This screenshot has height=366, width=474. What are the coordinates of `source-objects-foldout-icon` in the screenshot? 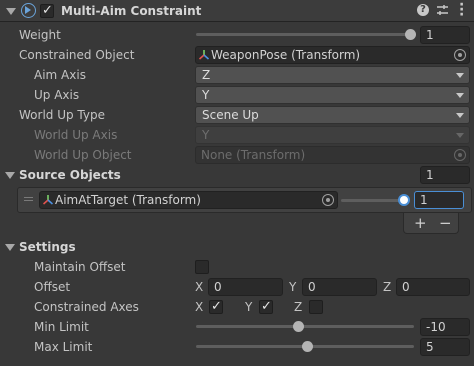 It's located at (10, 175).